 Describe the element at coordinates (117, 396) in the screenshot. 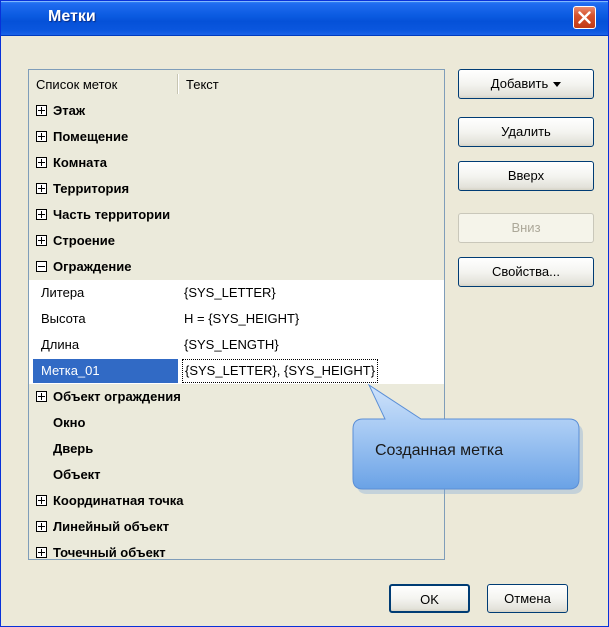

I see `group-label: Объект ограждения` at that location.